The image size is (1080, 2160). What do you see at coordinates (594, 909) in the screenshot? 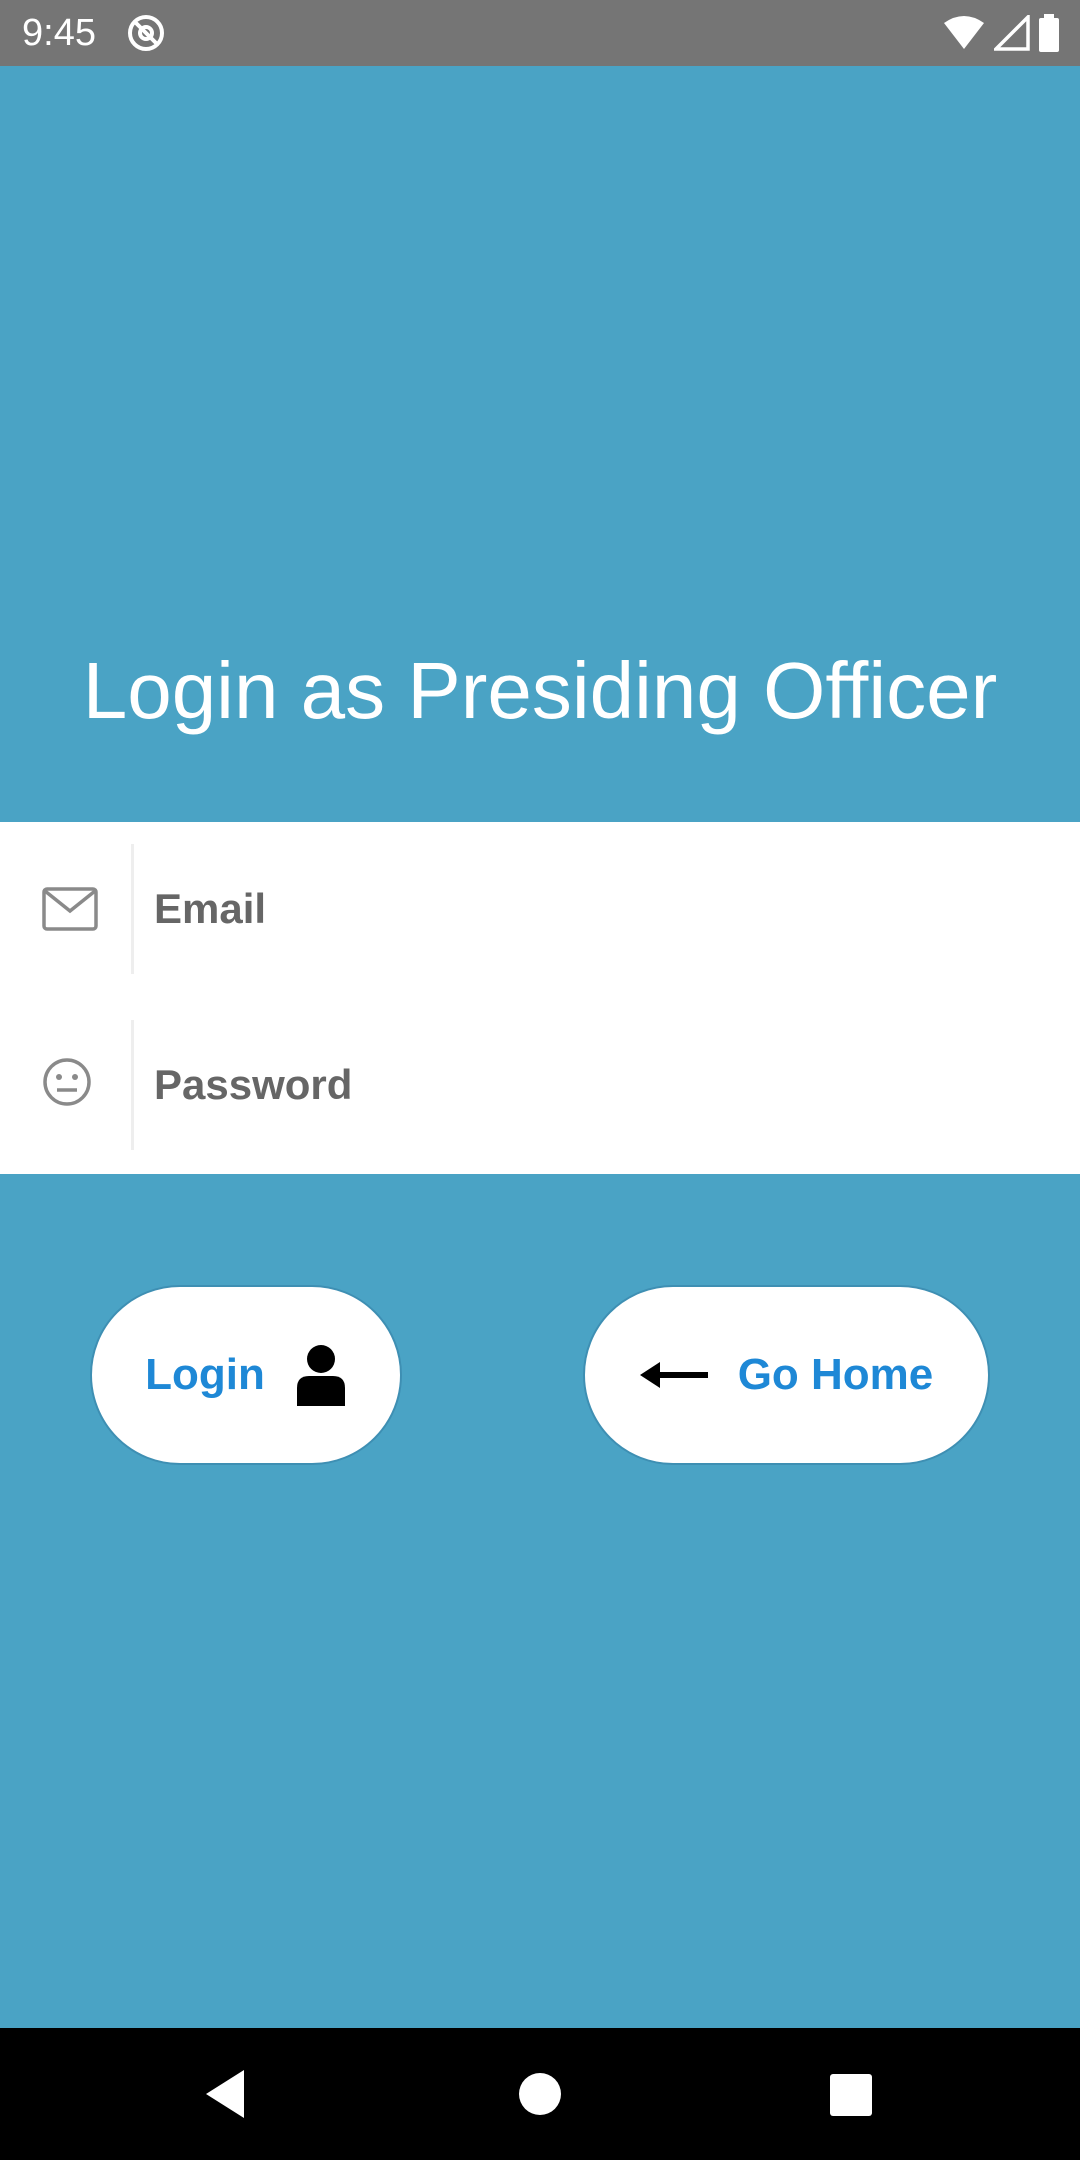
I see `email-field` at bounding box center [594, 909].